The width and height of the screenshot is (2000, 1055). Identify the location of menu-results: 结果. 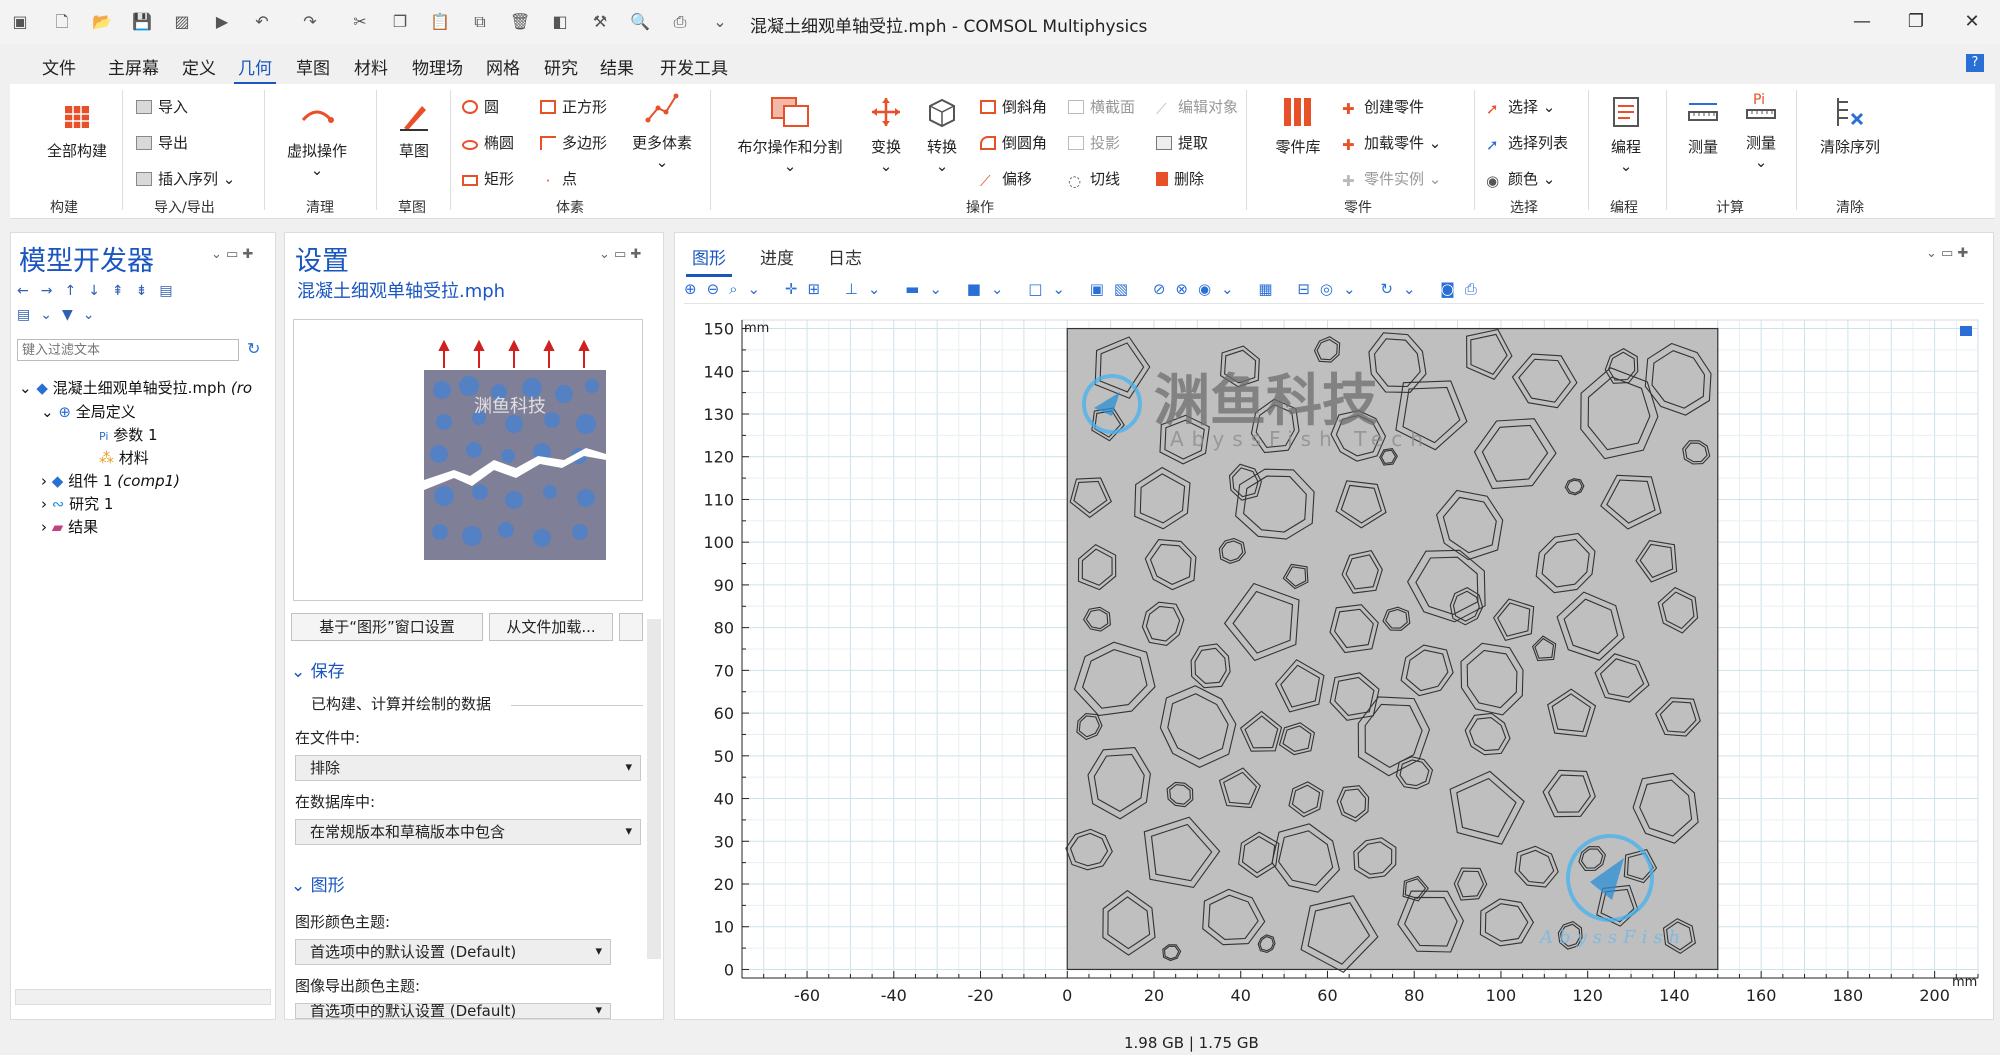
(617, 66).